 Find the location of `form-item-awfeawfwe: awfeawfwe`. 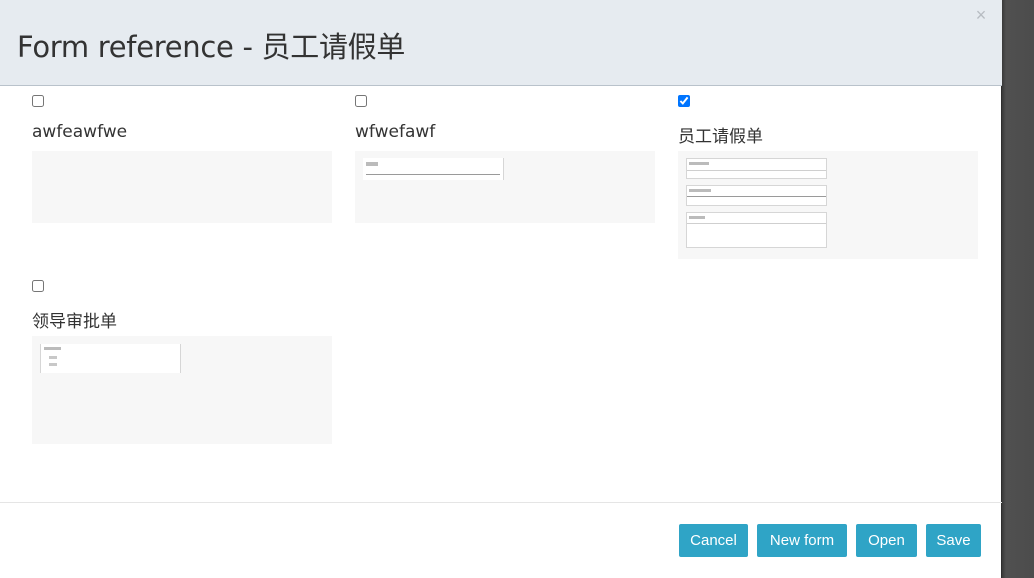

form-item-awfeawfwe: awfeawfwe is located at coordinates (182, 156).